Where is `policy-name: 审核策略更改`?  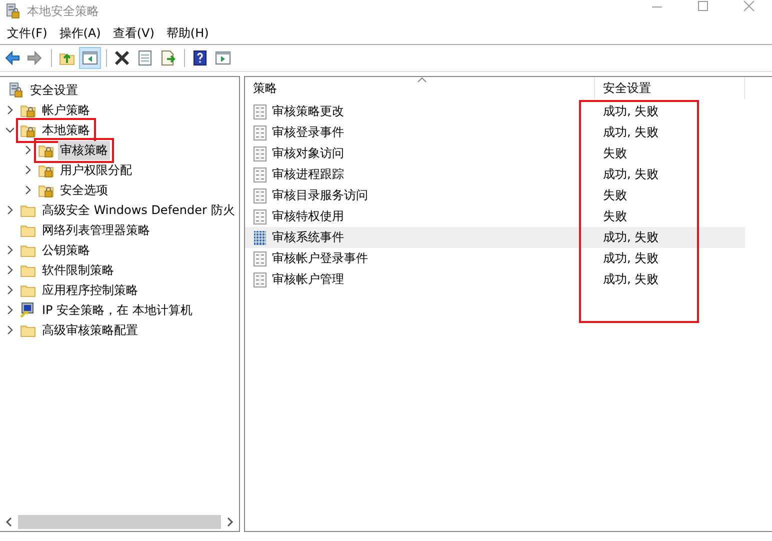 policy-name: 审核策略更改 is located at coordinates (308, 111).